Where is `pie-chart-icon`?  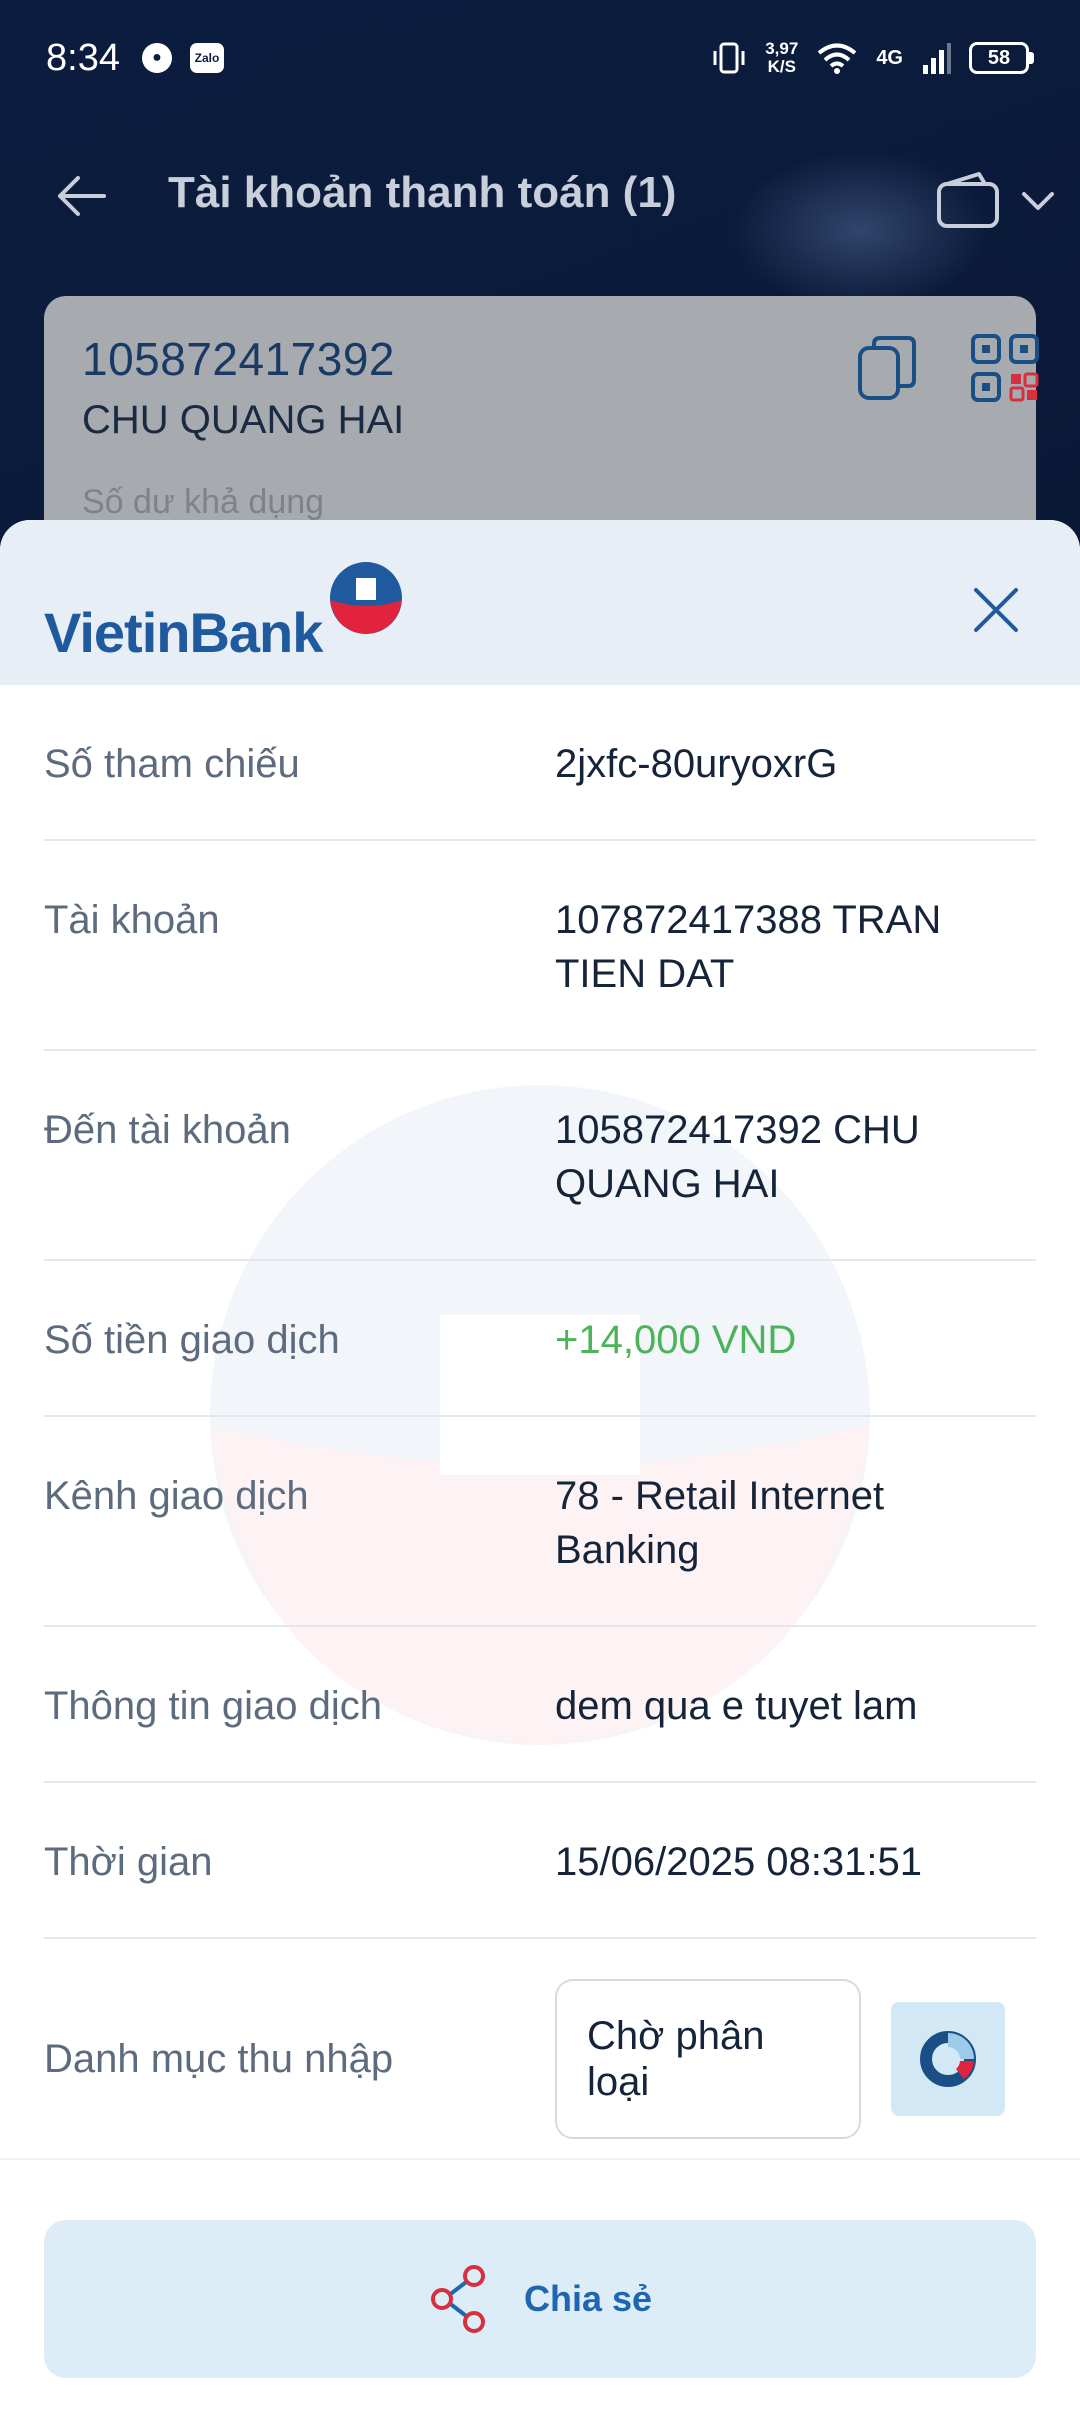 pie-chart-icon is located at coordinates (948, 2059).